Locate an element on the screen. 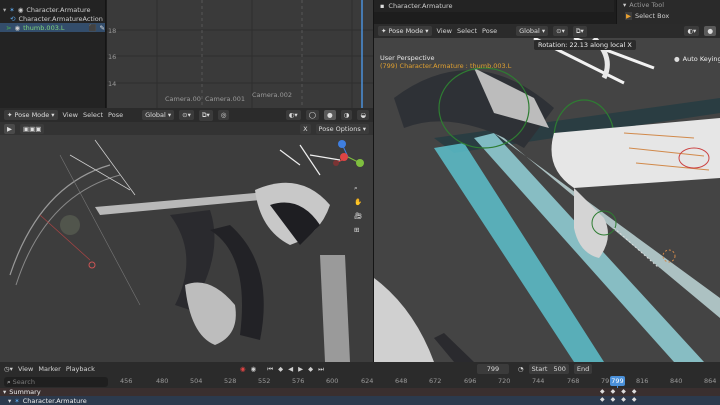 The height and width of the screenshot is (405, 720). area-divider is located at coordinates (373, 181).